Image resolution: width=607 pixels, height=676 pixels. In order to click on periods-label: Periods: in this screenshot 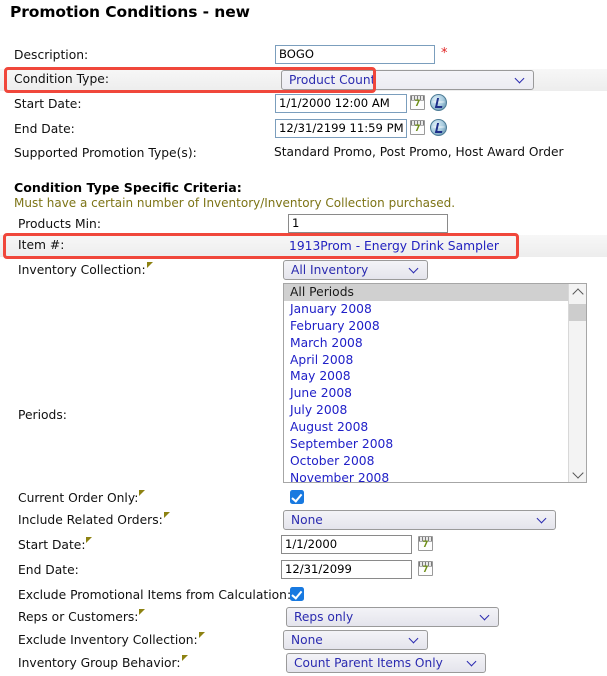, I will do `click(42, 415)`.